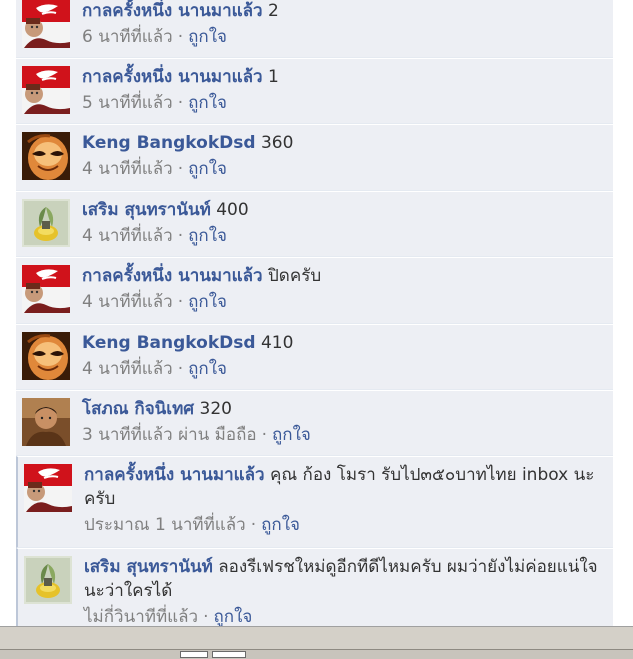 The width and height of the screenshot is (633, 659). What do you see at coordinates (342, 276) in the screenshot?
I see `comment-body: กาลครั้งหนึ่ง นานมาแล้ว ปิดครับ` at bounding box center [342, 276].